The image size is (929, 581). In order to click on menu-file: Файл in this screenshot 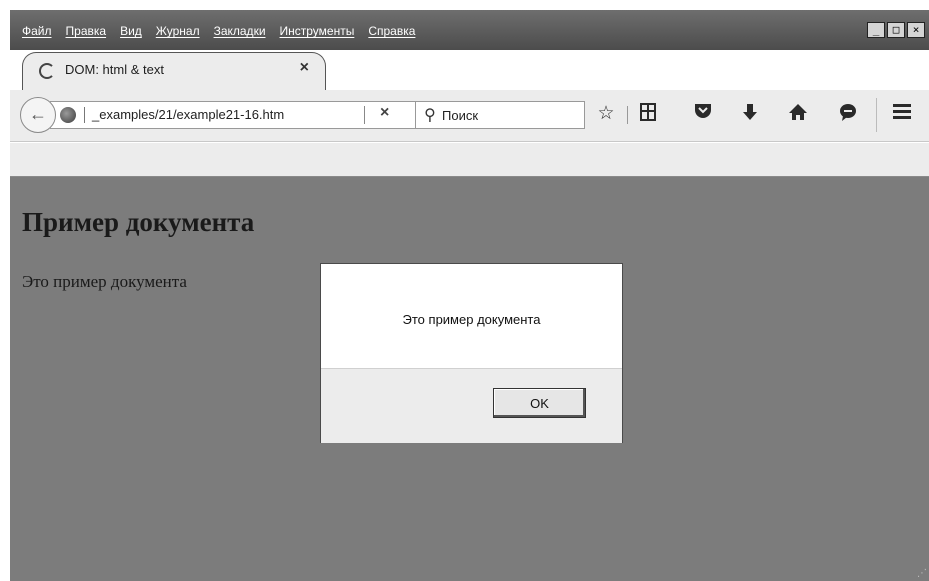, I will do `click(37, 31)`.